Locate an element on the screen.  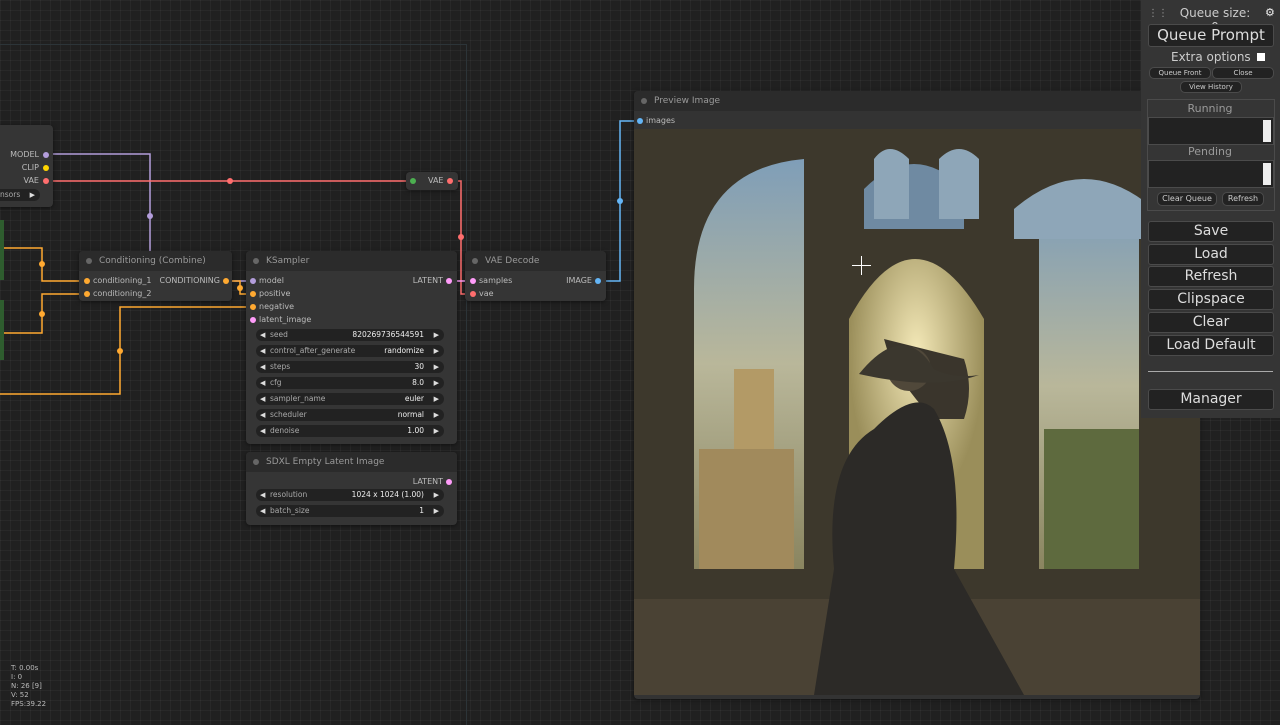
running-scrollbar is located at coordinates (1267, 131).